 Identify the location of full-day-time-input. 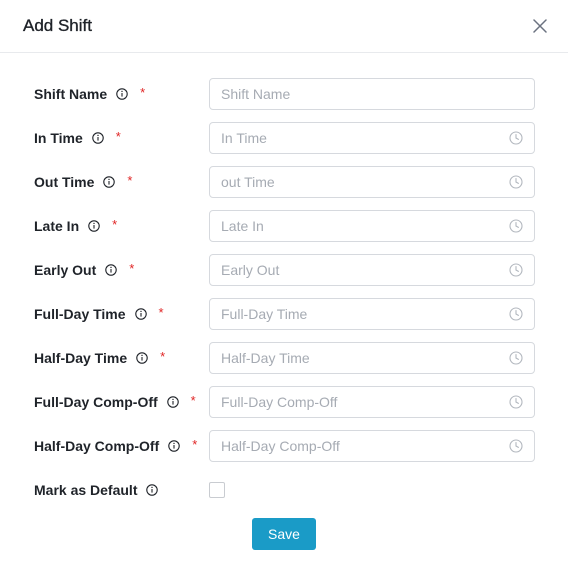
(365, 314).